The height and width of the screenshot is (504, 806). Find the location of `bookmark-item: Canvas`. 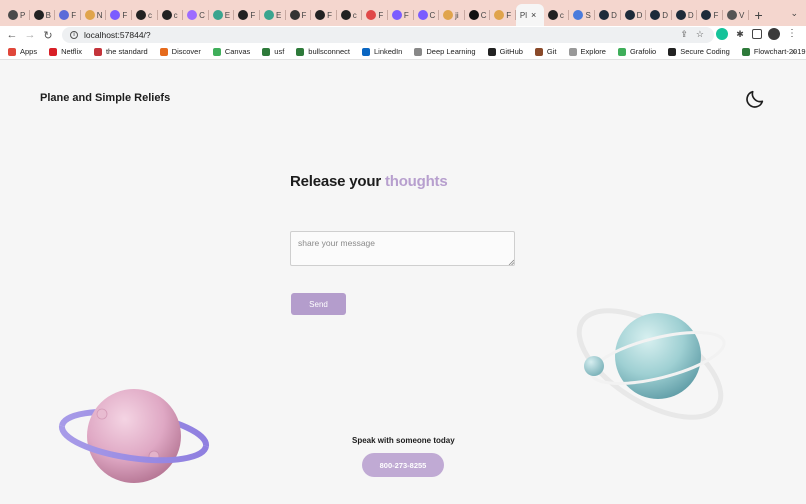

bookmark-item: Canvas is located at coordinates (231, 51).